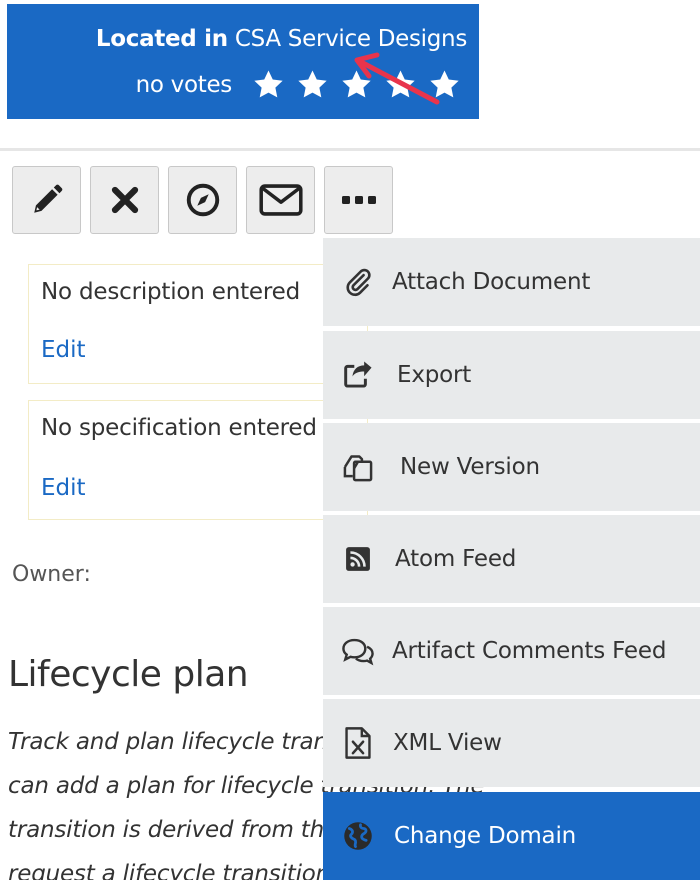 This screenshot has height=880, width=700. What do you see at coordinates (529, 651) in the screenshot?
I see `menu-item-label: Artifact Comments Feed` at bounding box center [529, 651].